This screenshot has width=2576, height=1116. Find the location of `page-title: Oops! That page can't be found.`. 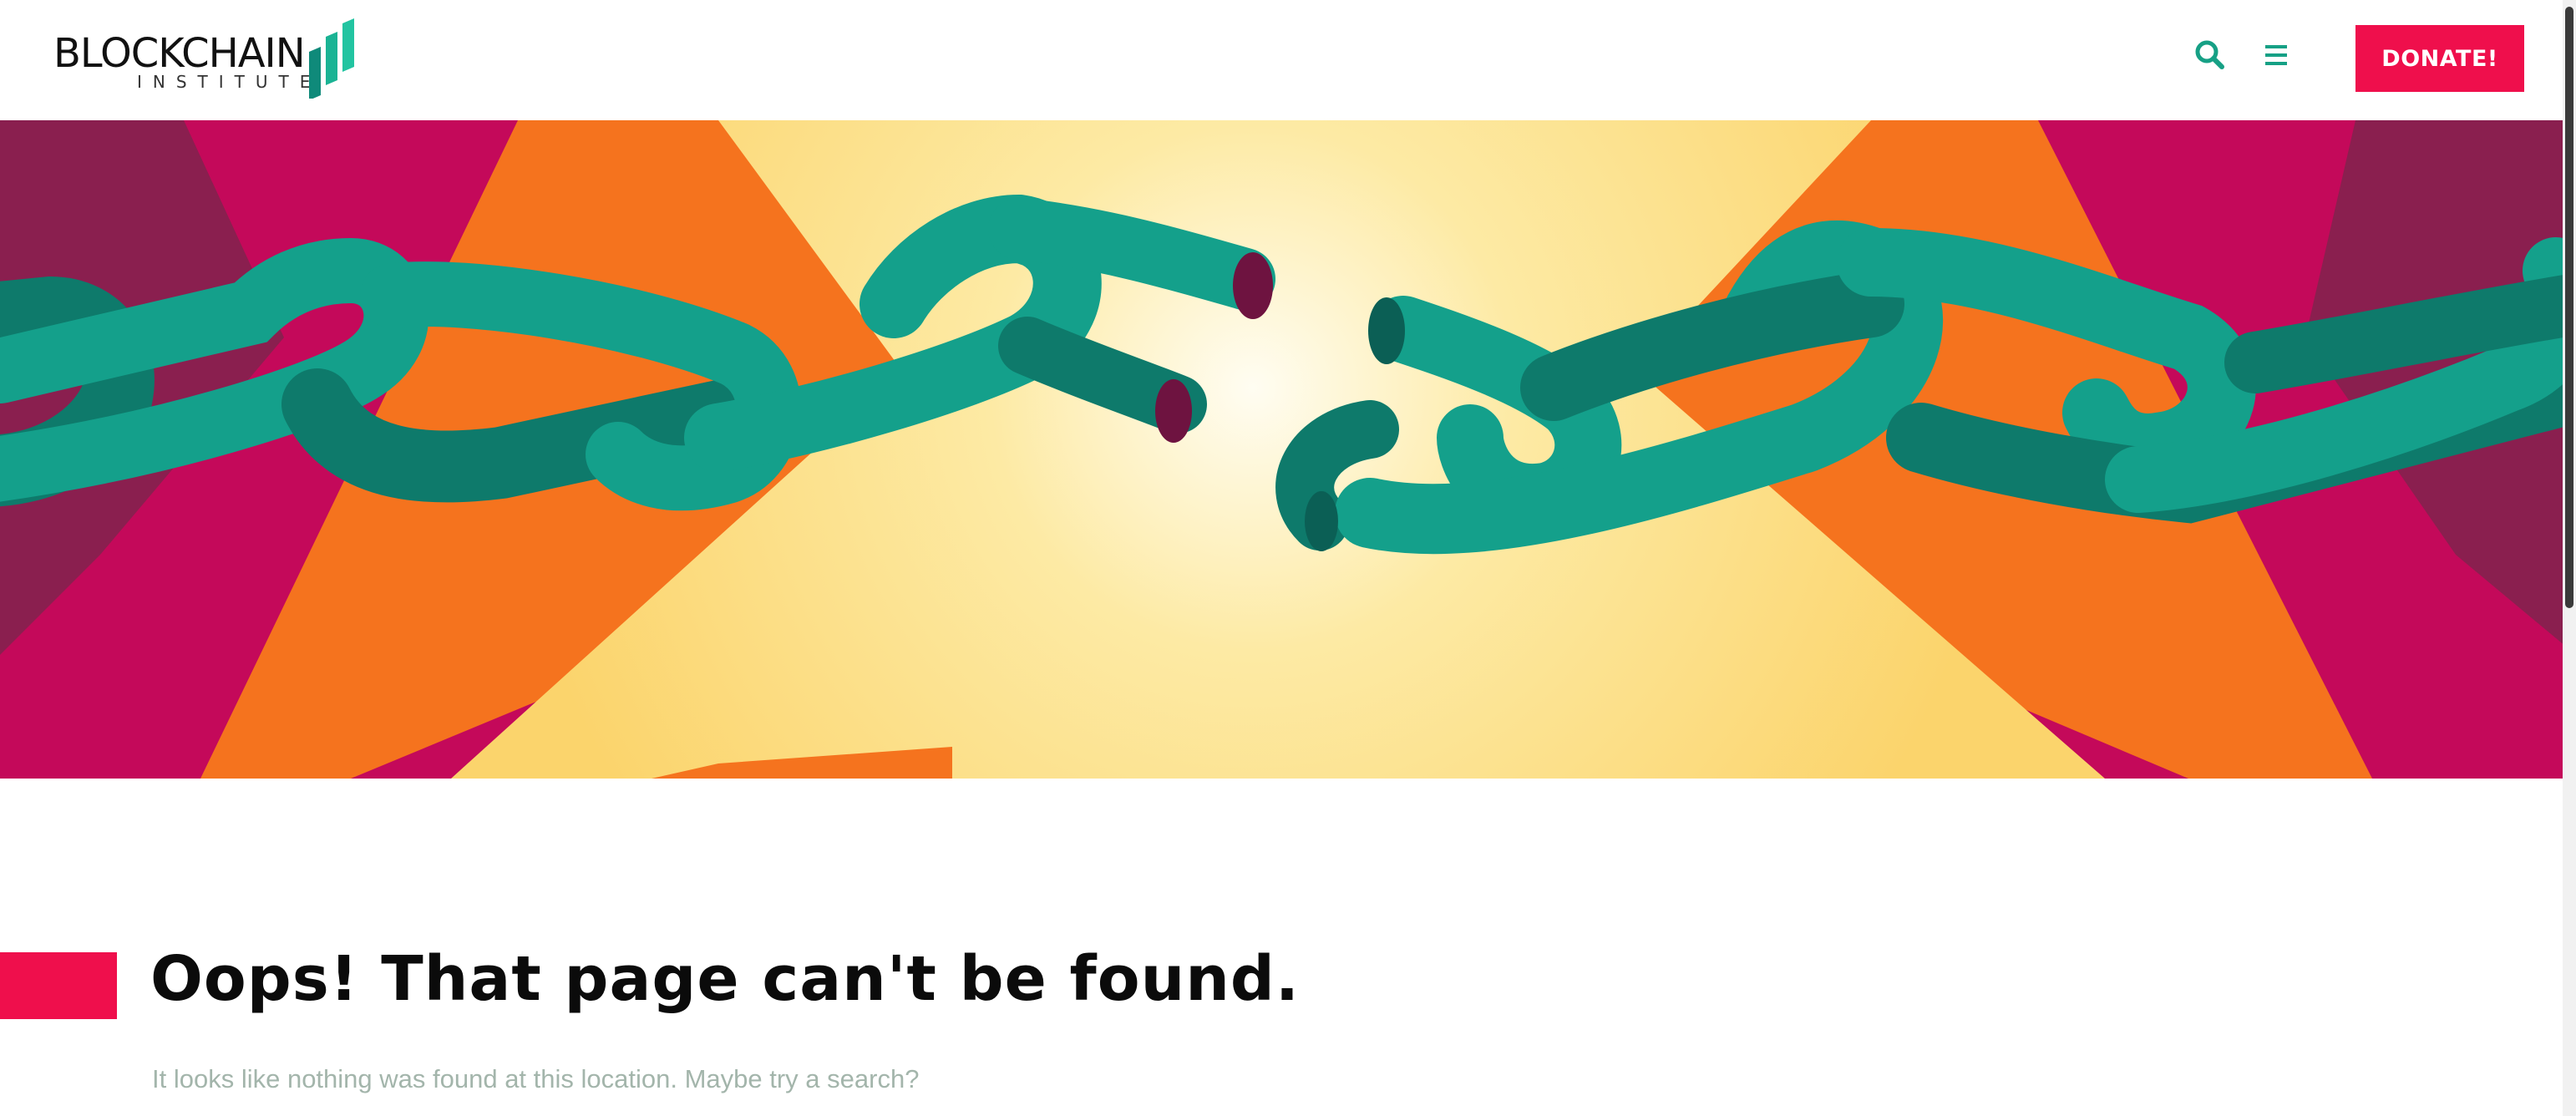

page-title: Oops! That page can't be found. is located at coordinates (725, 979).